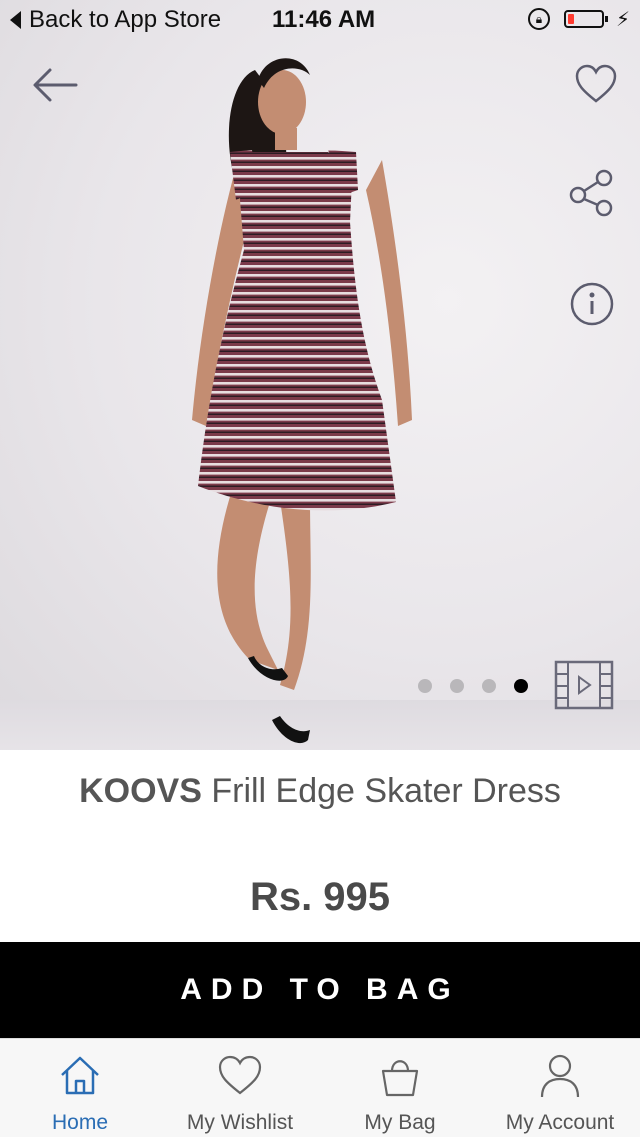 The height and width of the screenshot is (1137, 640). What do you see at coordinates (125, 19) in the screenshot?
I see `back-to-app-store-label: Back to App Store` at bounding box center [125, 19].